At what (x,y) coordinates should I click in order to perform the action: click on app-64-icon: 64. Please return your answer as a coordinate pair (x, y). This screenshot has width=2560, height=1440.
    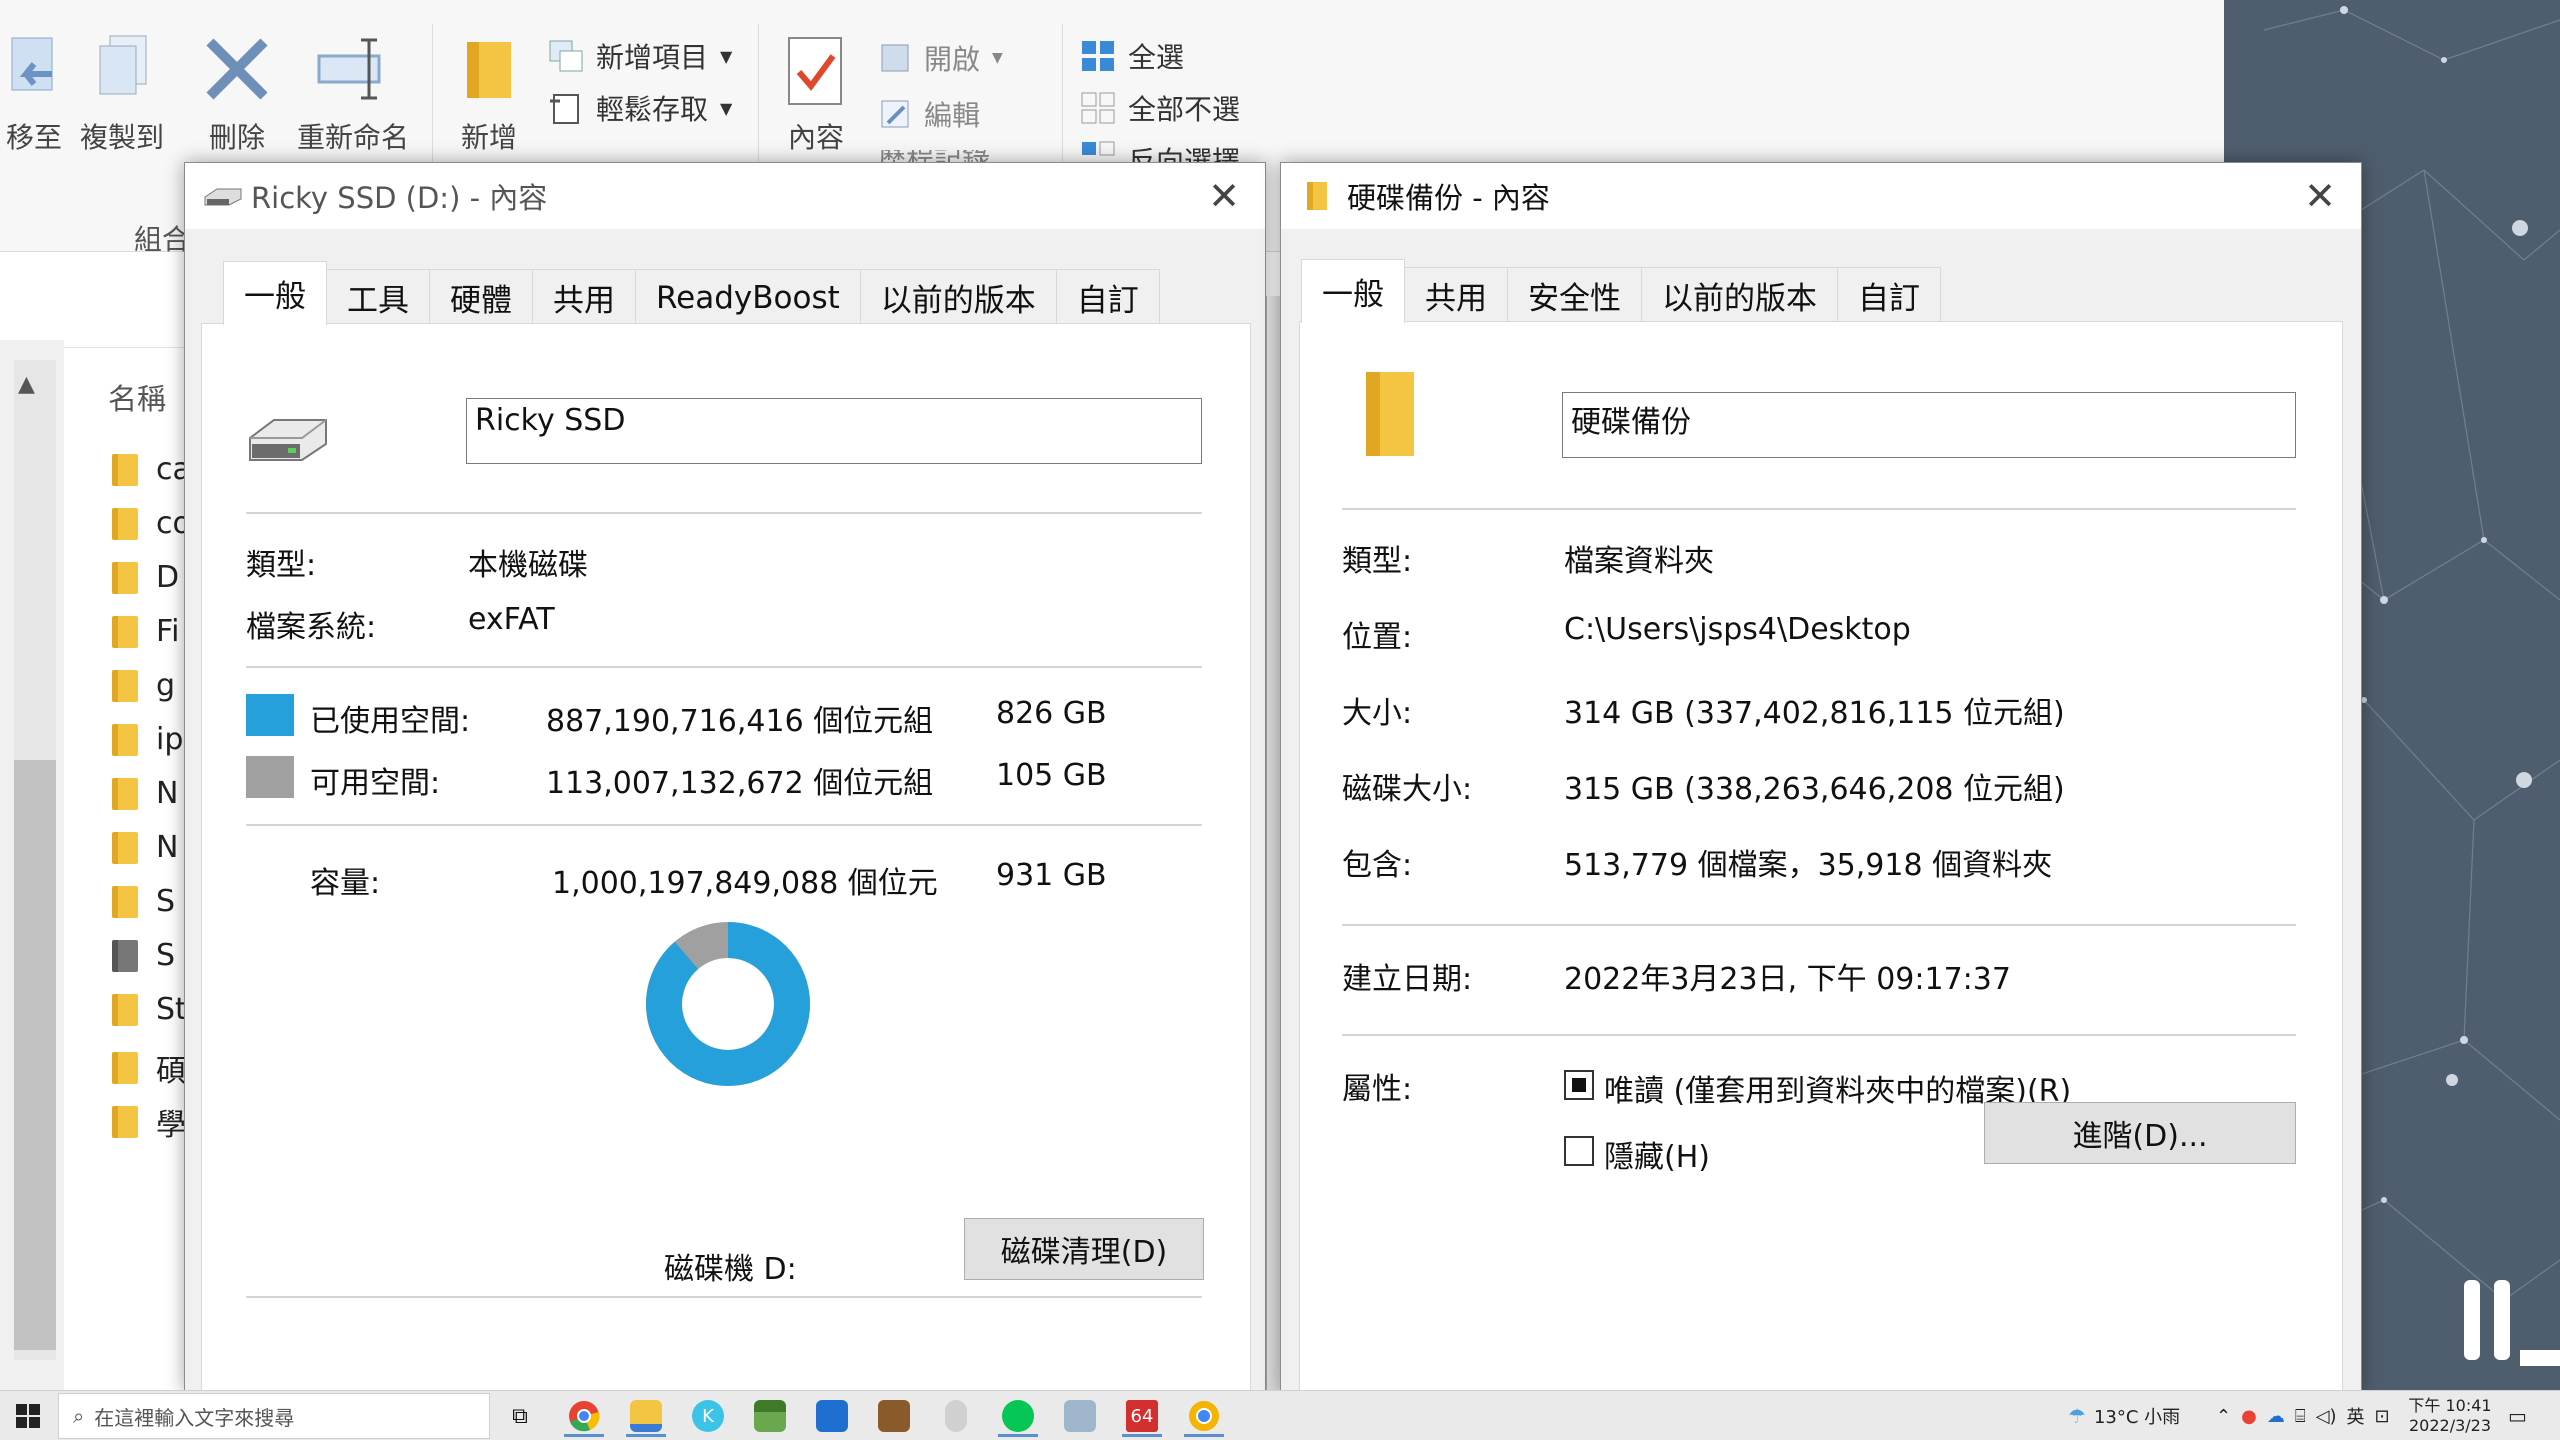
    Looking at the image, I should click on (1142, 1416).